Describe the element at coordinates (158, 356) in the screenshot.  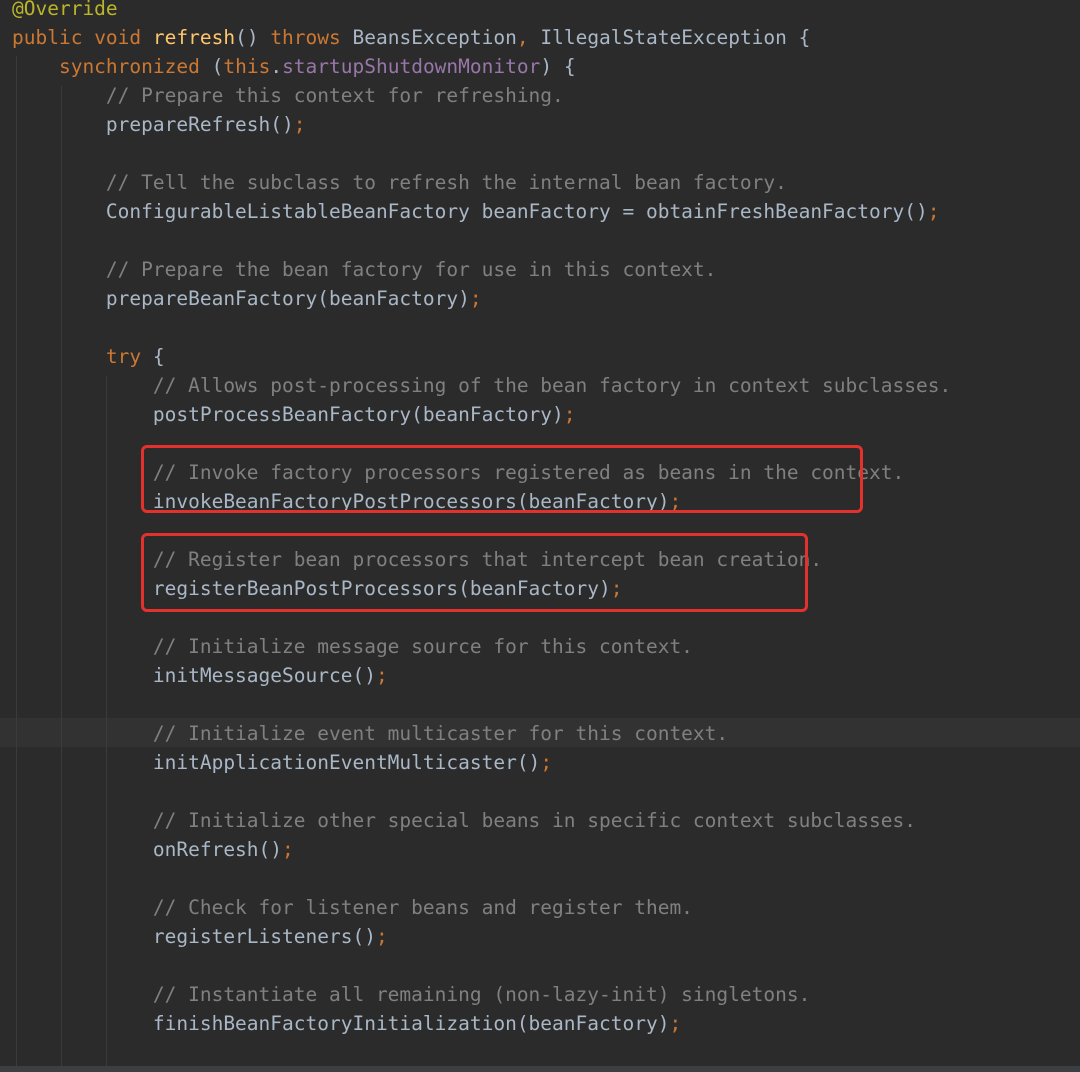
I see `code-token: {` at that location.